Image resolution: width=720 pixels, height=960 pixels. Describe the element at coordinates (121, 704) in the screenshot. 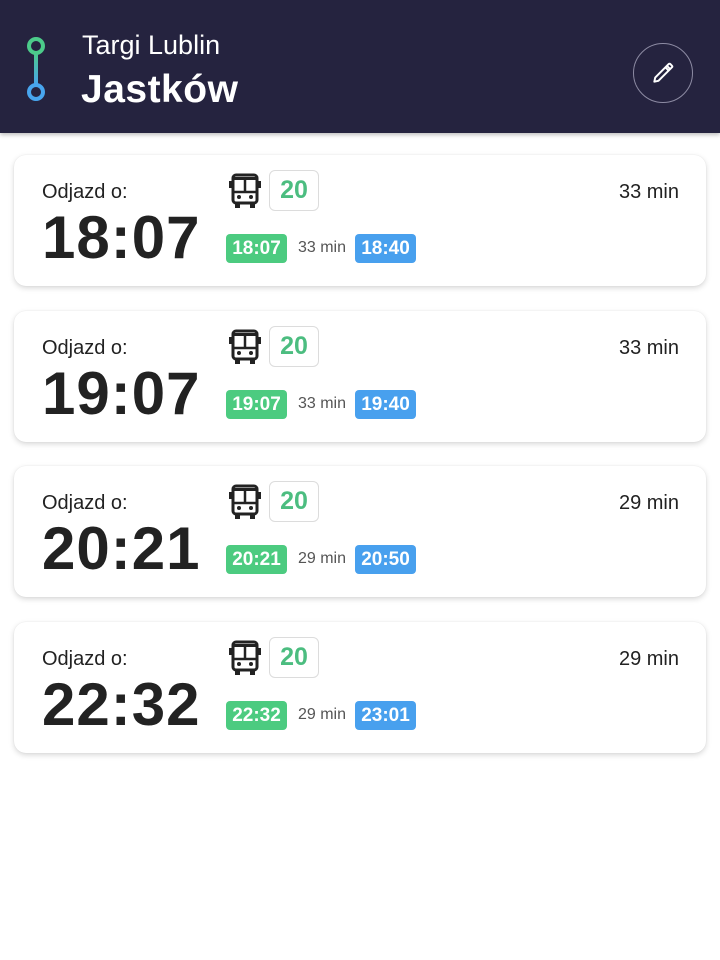

I see `departure-time: 22:32` at that location.